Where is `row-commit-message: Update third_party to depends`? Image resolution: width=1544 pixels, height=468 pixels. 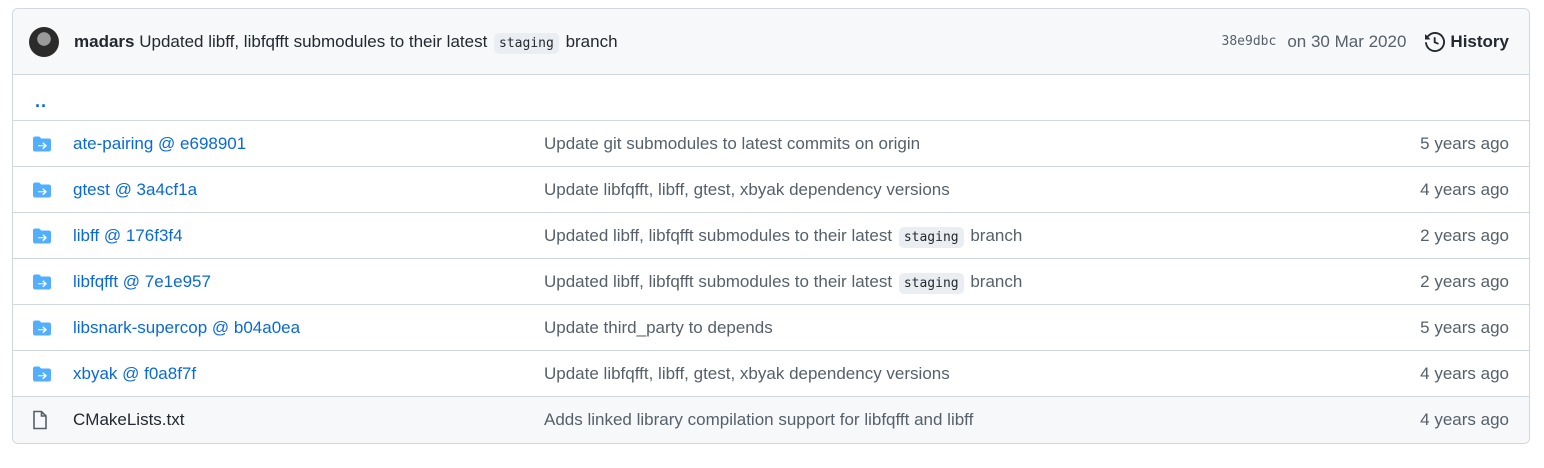
row-commit-message: Update third_party to depends is located at coordinates (982, 328).